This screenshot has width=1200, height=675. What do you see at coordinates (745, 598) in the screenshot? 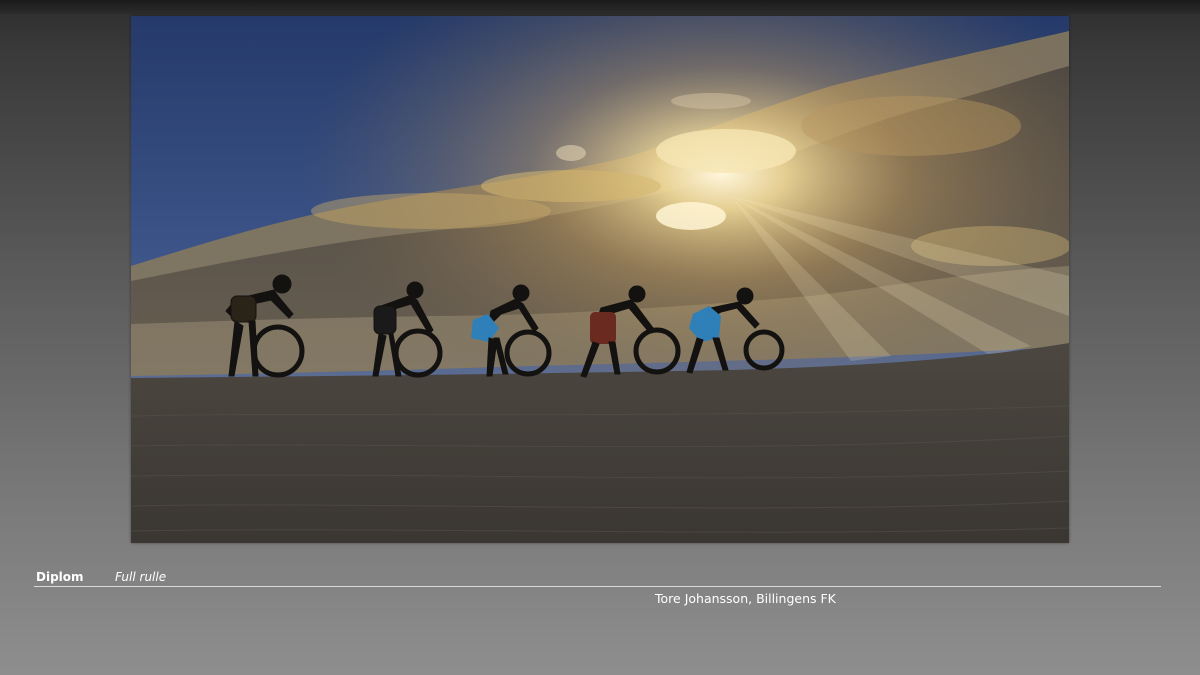
I see `photographer-credit: Tore Johansson, Billingens FK` at bounding box center [745, 598].